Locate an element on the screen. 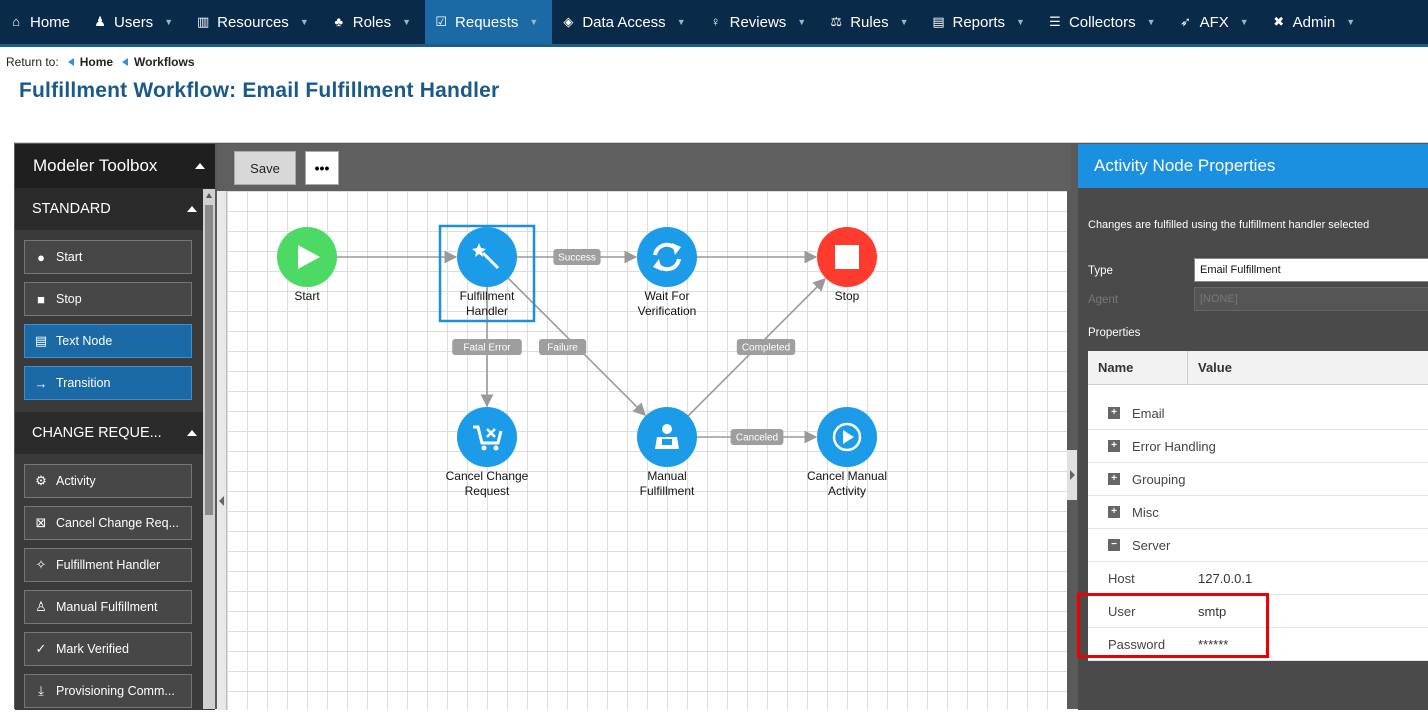 This screenshot has height=720, width=1428. property-group-email: + Email is located at coordinates (1258, 413).